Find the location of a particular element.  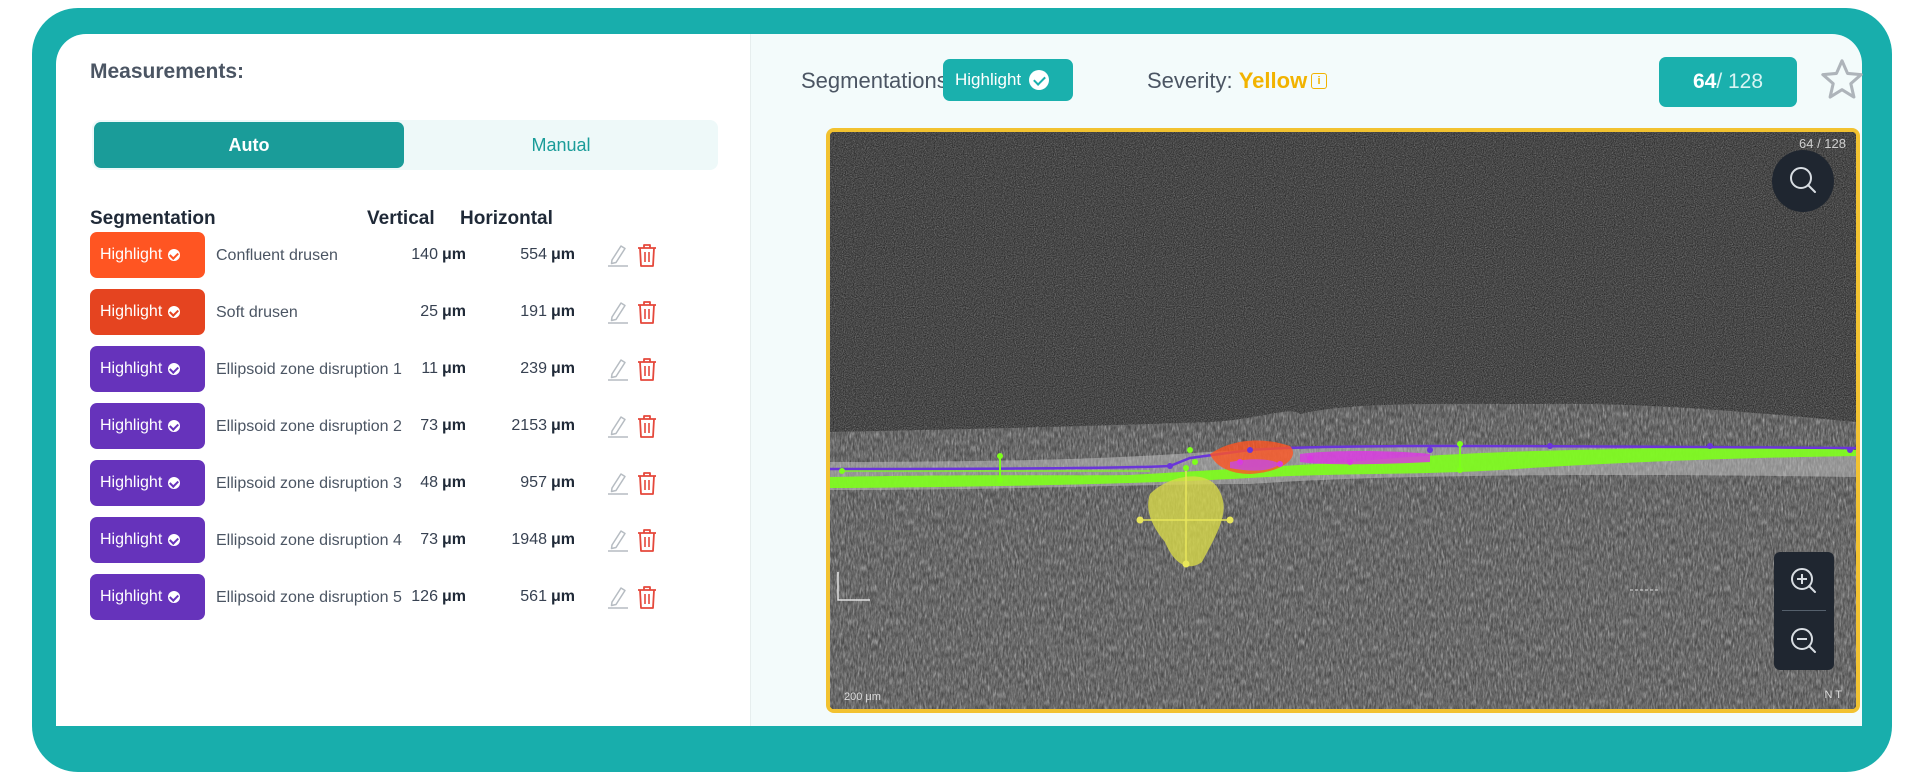

auto-mode-button: Auto is located at coordinates (249, 145).